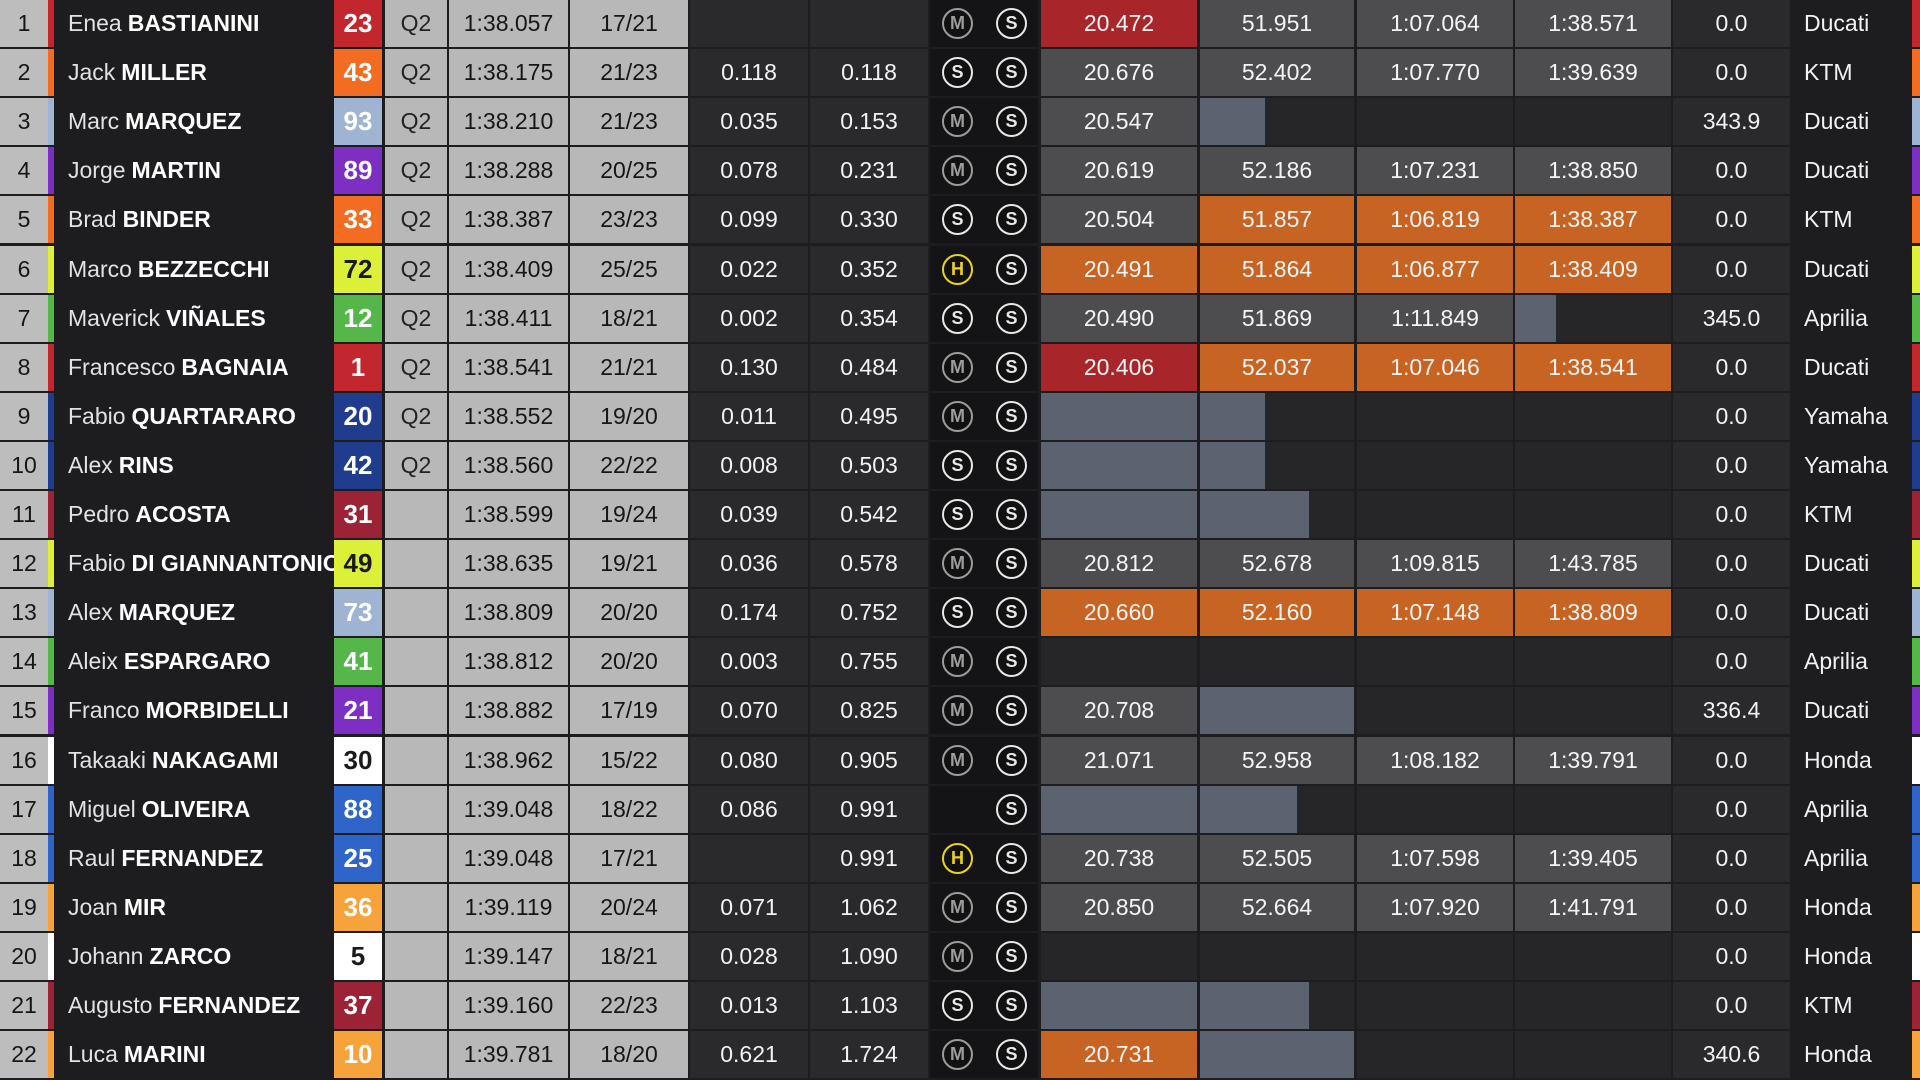 This screenshot has height=1080, width=1920. What do you see at coordinates (194, 760) in the screenshot?
I see `rider-name: Takaaki NAKAGAMI` at bounding box center [194, 760].